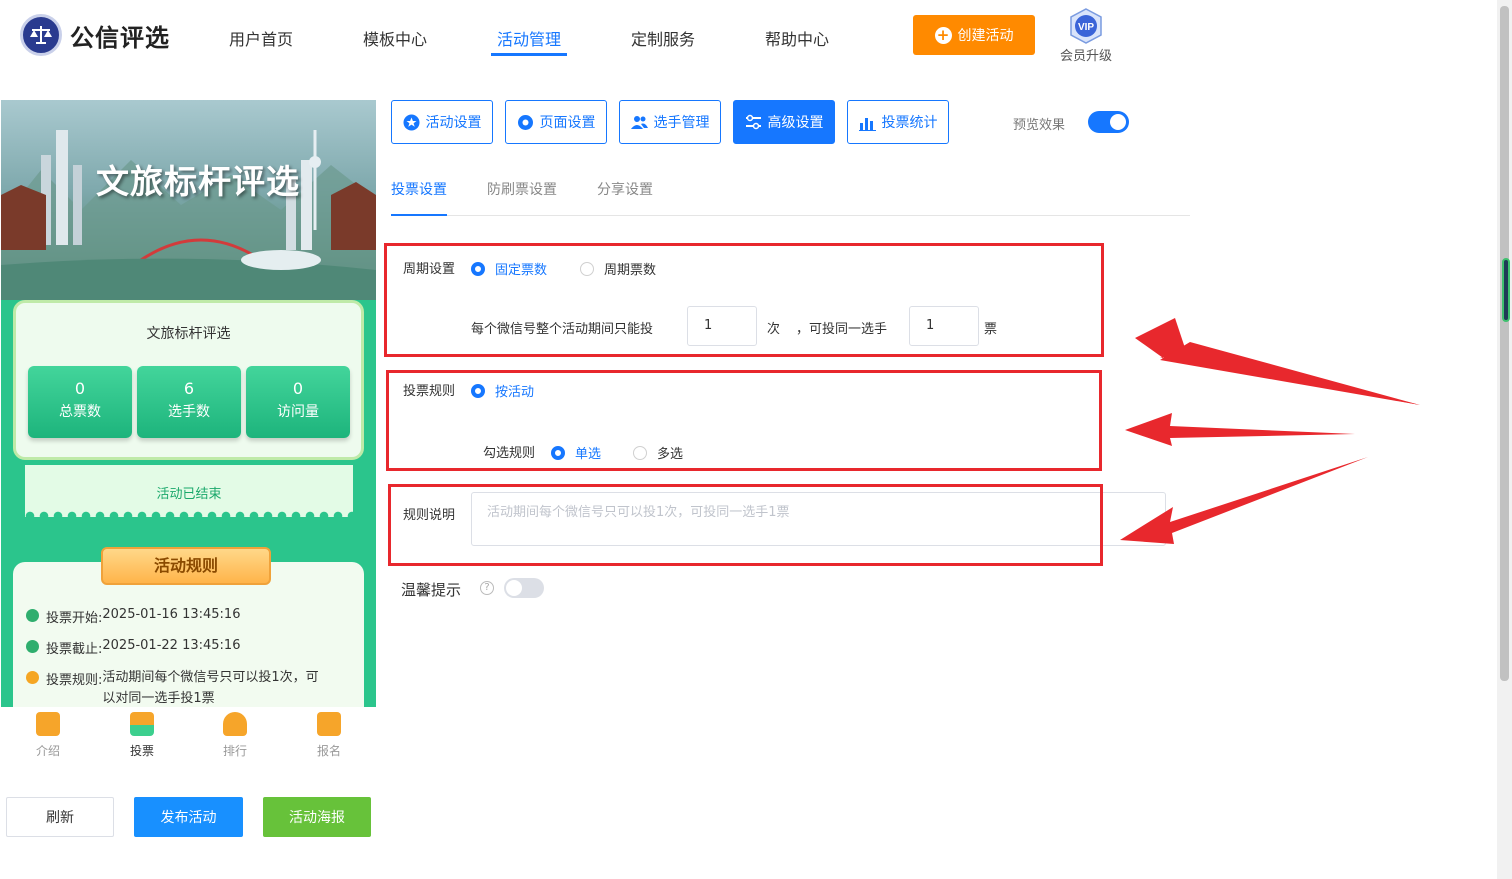 The image size is (1512, 879). I want to click on plus-icon: +, so click(943, 35).